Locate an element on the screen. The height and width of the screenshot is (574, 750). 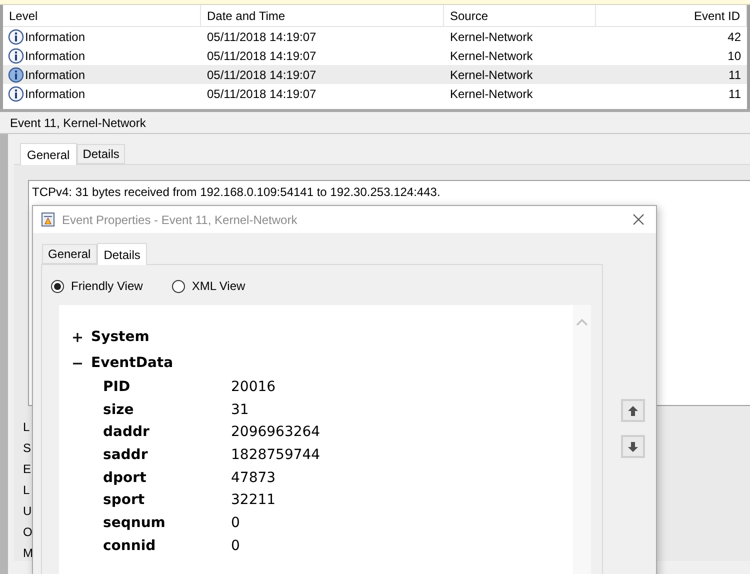
event-log-icon is located at coordinates (48, 219).